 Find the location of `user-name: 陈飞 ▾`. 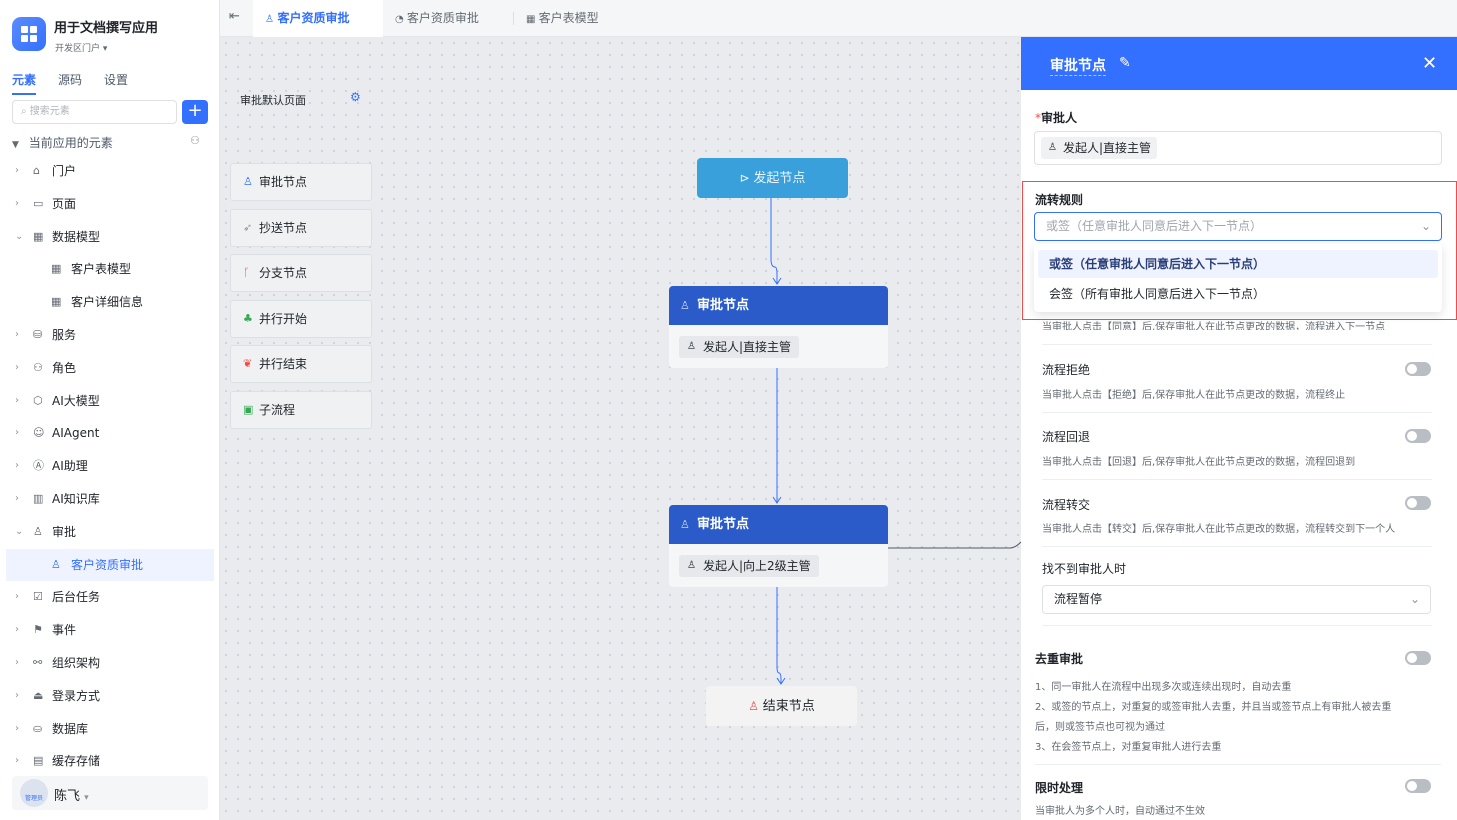

user-name: 陈飞 ▾ is located at coordinates (71, 796).